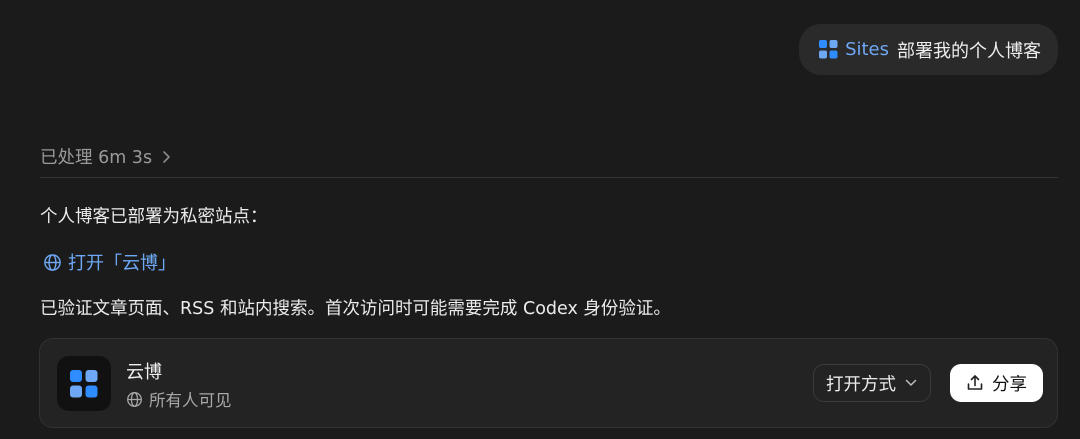 The image size is (1080, 439). What do you see at coordinates (166, 157) in the screenshot?
I see `chevron-right-icon` at bounding box center [166, 157].